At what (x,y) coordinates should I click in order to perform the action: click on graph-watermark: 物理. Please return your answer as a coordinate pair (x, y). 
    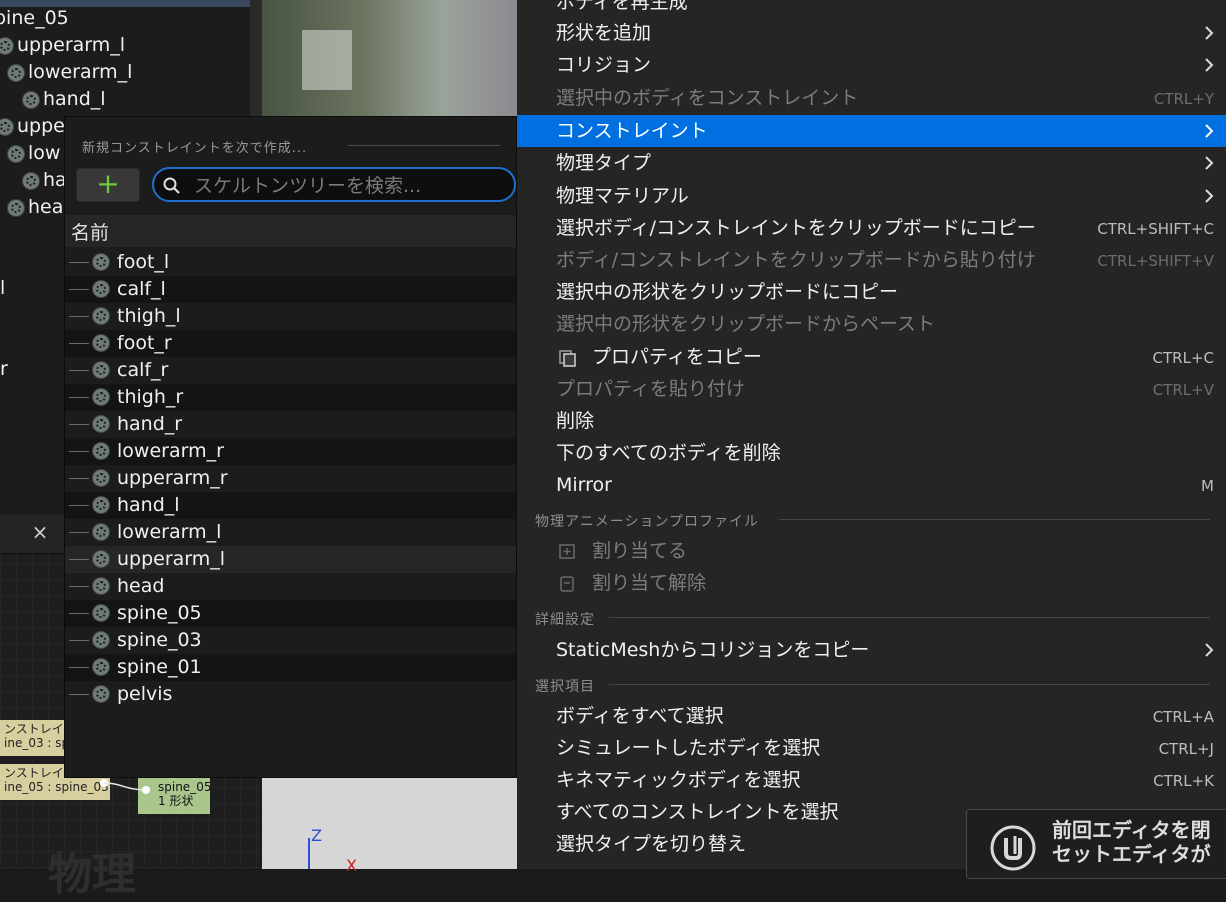
    Looking at the image, I should click on (92, 874).